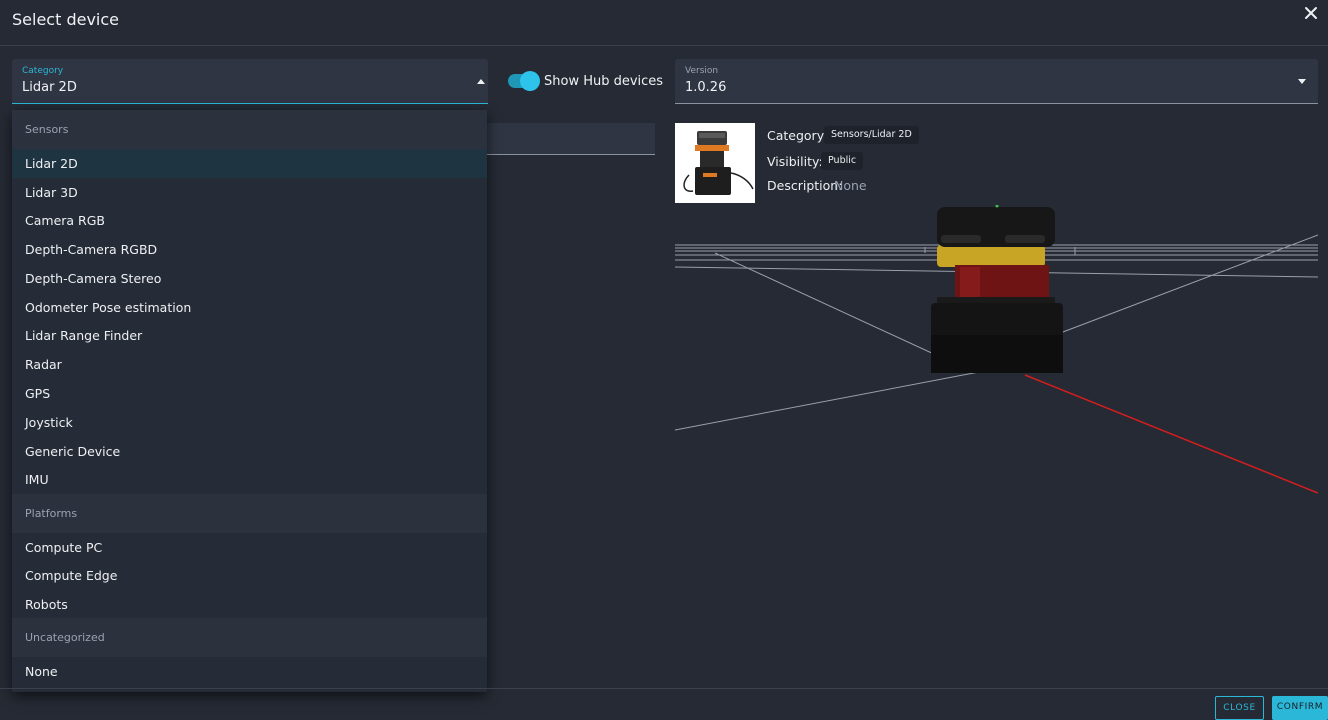  Describe the element at coordinates (249, 335) in the screenshot. I see `option-lidar-range-finder: Lidar Range Finder` at that location.